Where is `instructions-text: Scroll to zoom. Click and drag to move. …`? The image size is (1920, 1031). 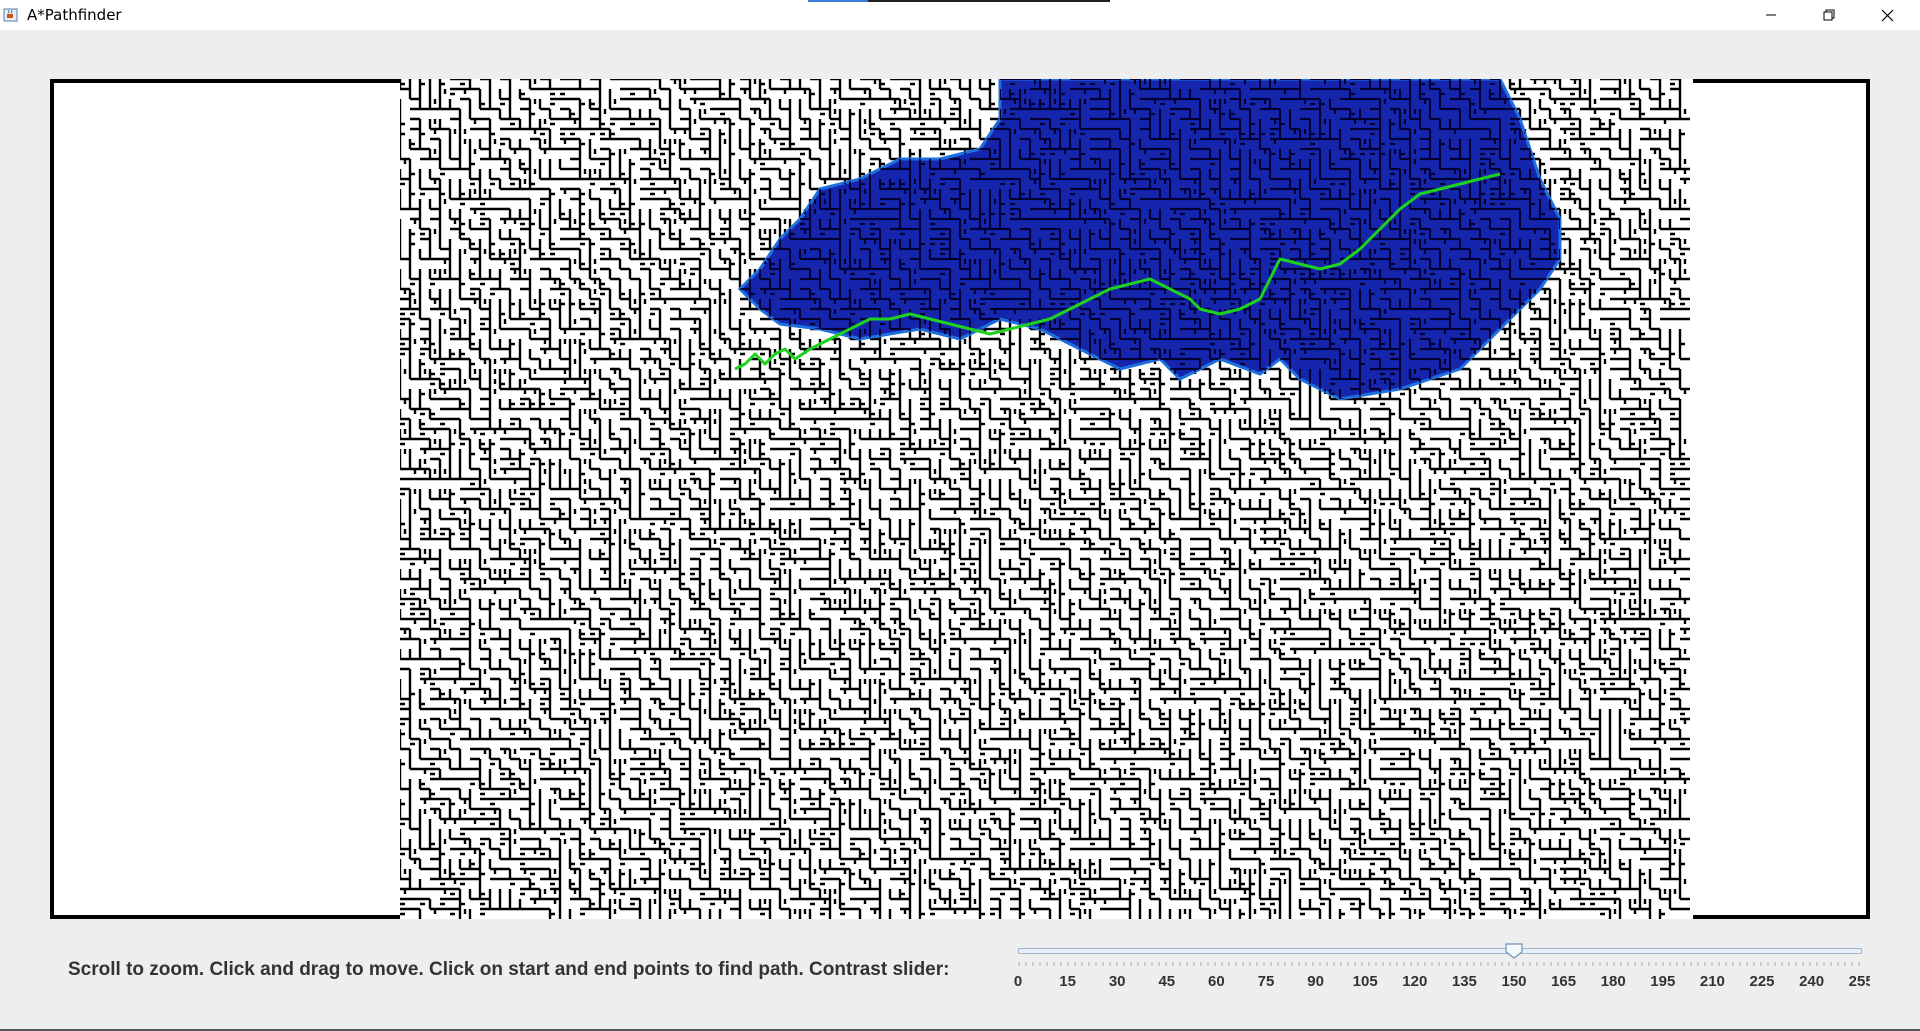 instructions-text: Scroll to zoom. Click and drag to move. … is located at coordinates (509, 969).